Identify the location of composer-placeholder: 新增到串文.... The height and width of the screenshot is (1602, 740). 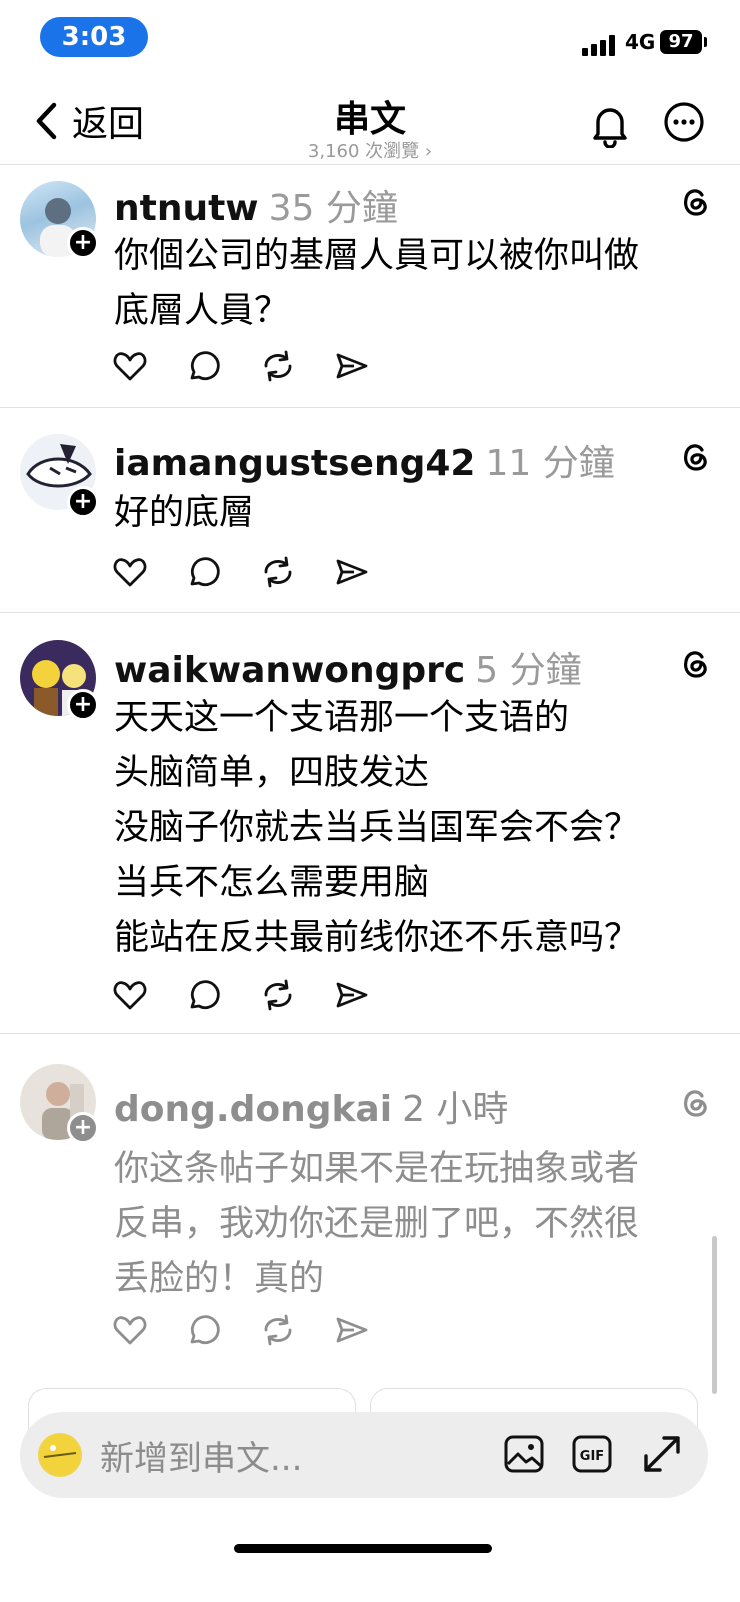
(201, 1455).